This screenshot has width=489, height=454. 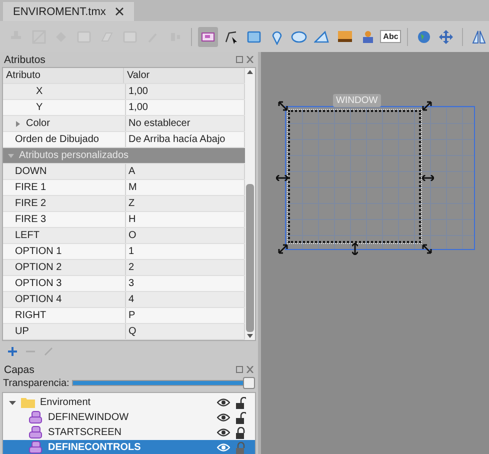 What do you see at coordinates (354, 176) in the screenshot?
I see `object-rectangle` at bounding box center [354, 176].